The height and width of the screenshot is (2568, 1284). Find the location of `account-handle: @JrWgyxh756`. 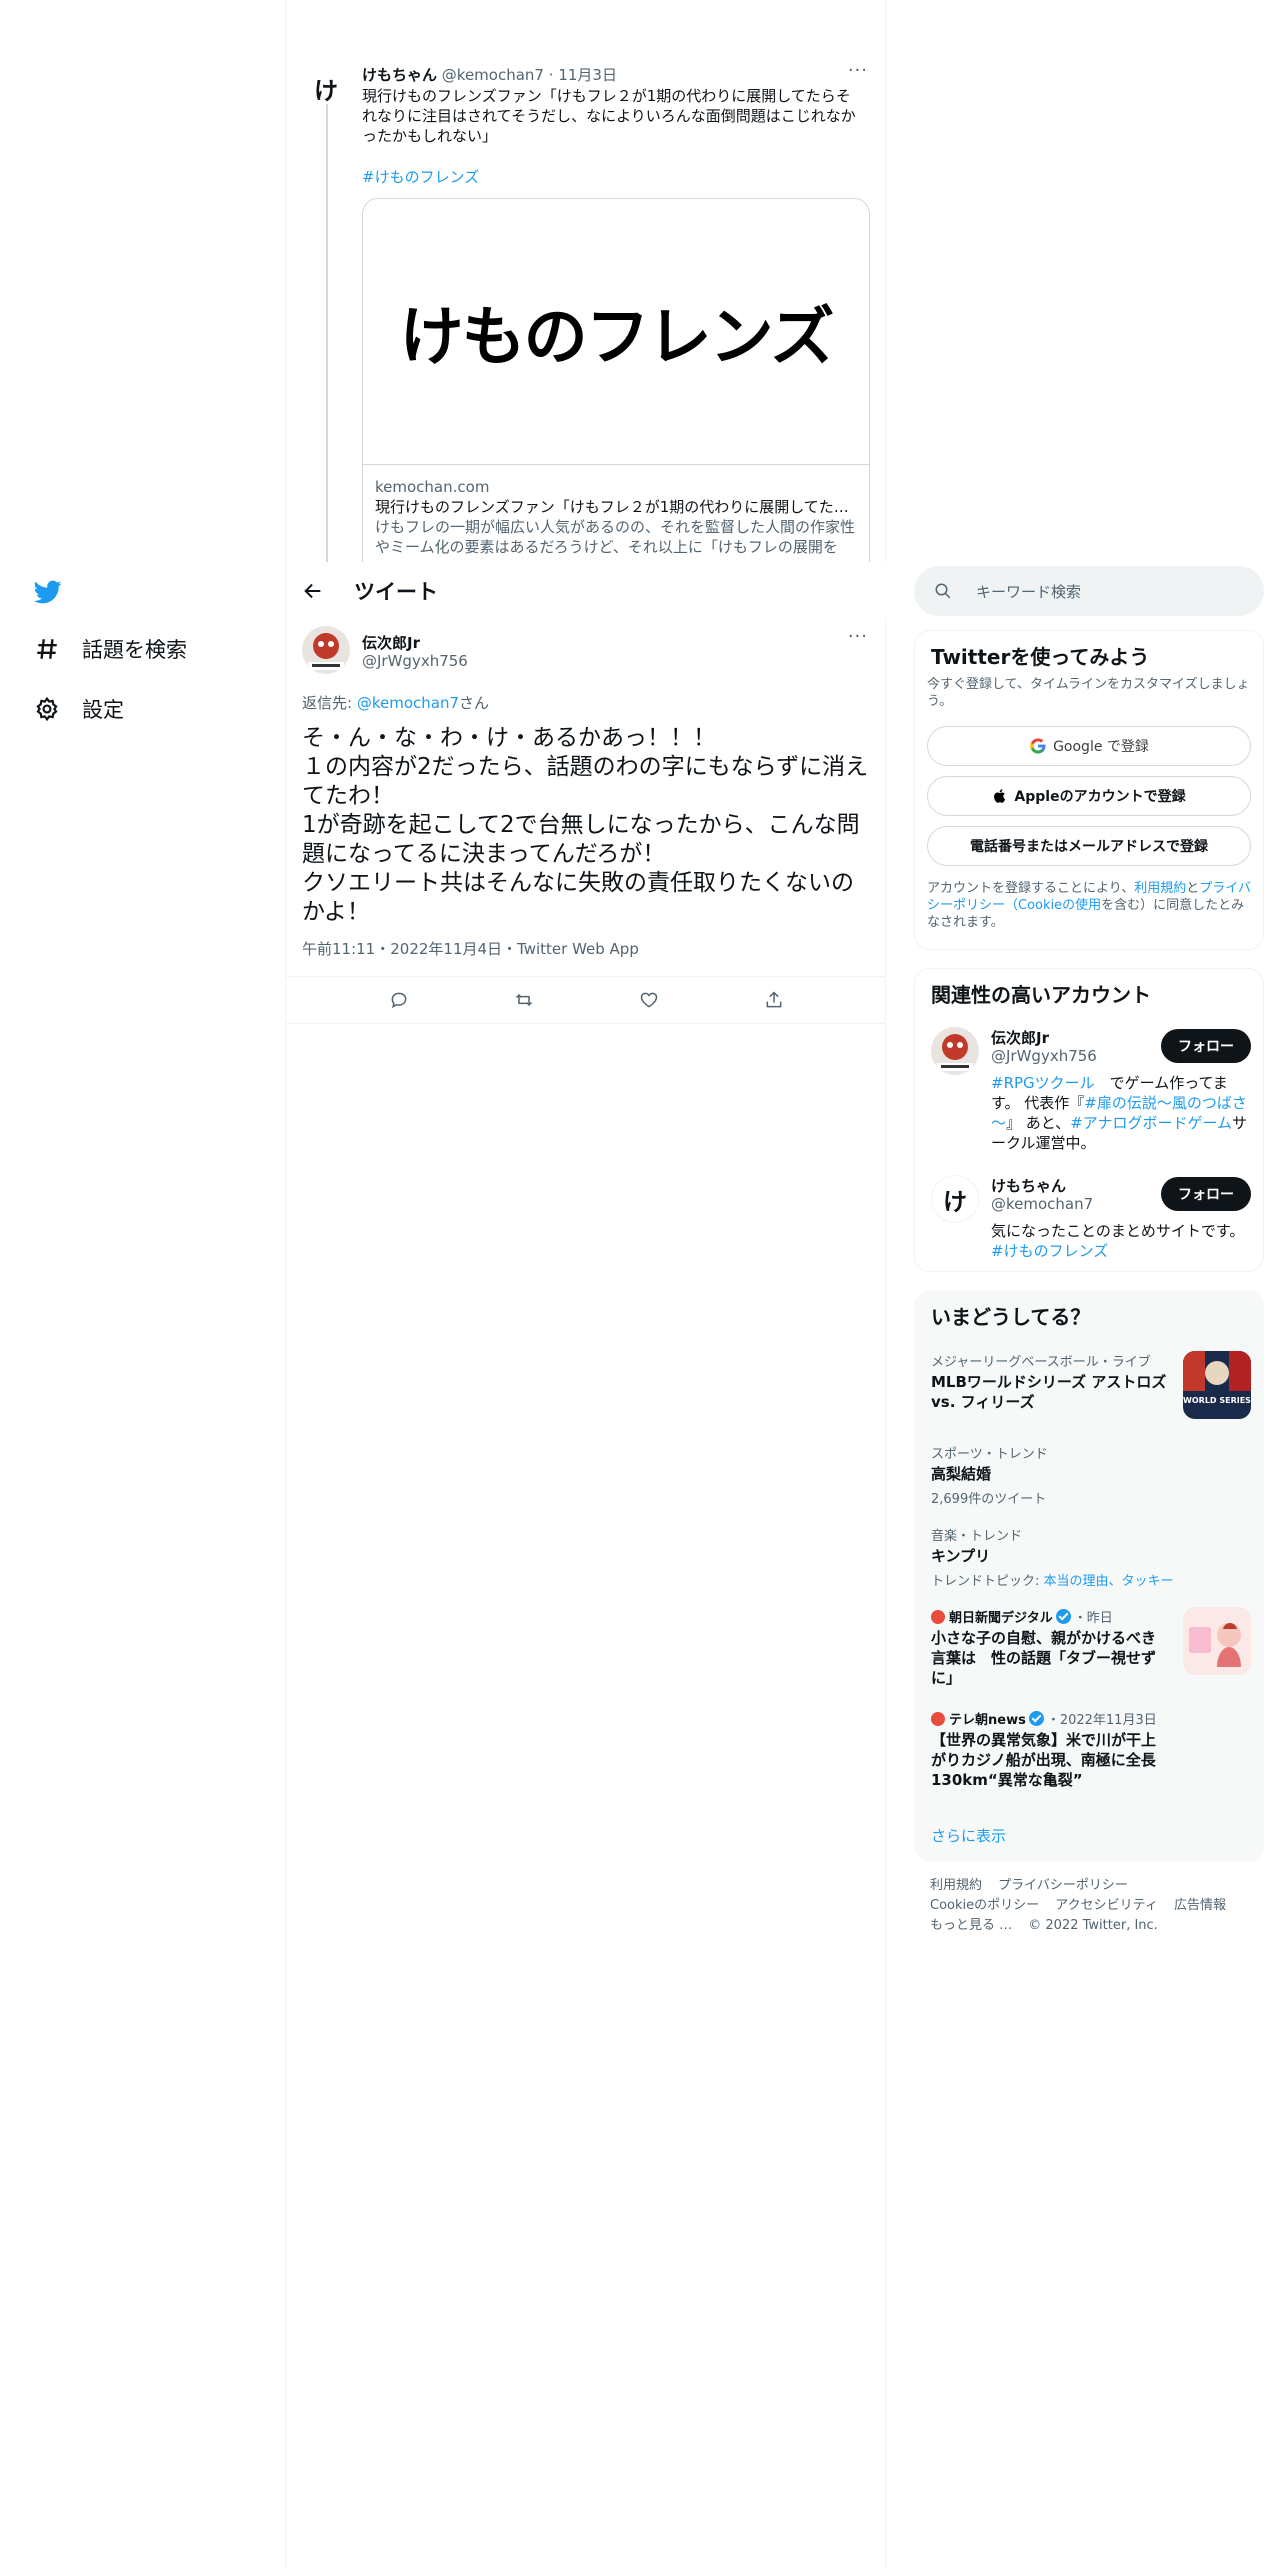

account-handle: @JrWgyxh756 is located at coordinates (1044, 1056).